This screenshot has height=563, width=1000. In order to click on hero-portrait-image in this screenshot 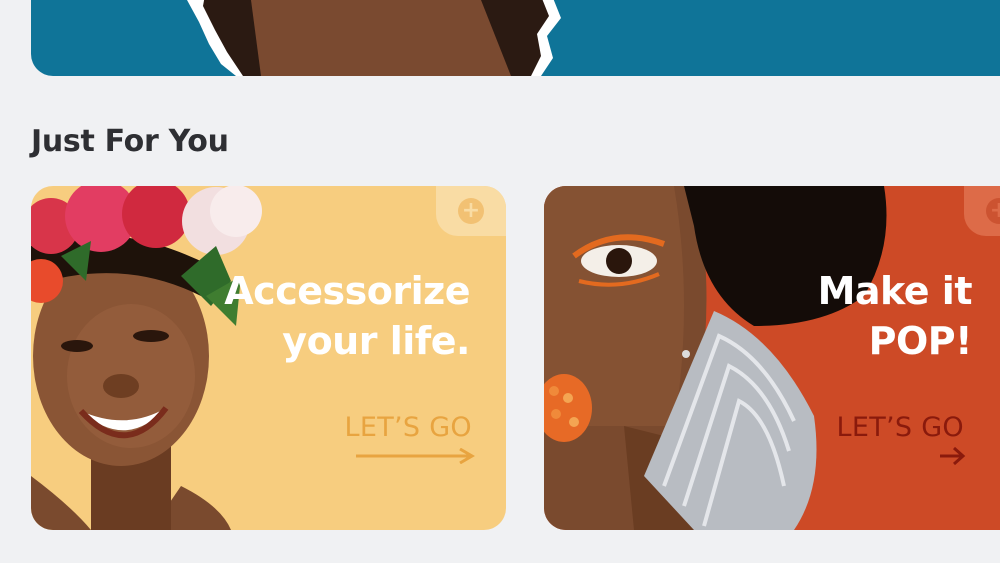, I will do `click(374, 38)`.